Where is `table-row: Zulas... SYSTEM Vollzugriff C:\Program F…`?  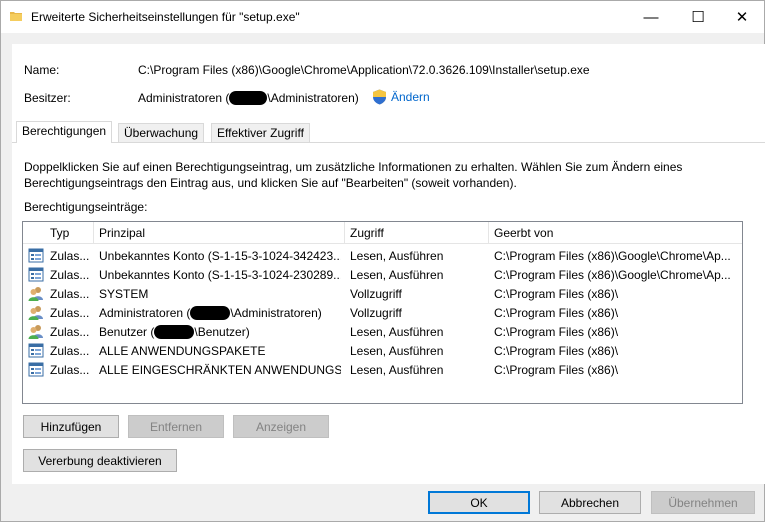
table-row: Zulas... SYSTEM Vollzugriff C:\Program F… is located at coordinates (382, 293).